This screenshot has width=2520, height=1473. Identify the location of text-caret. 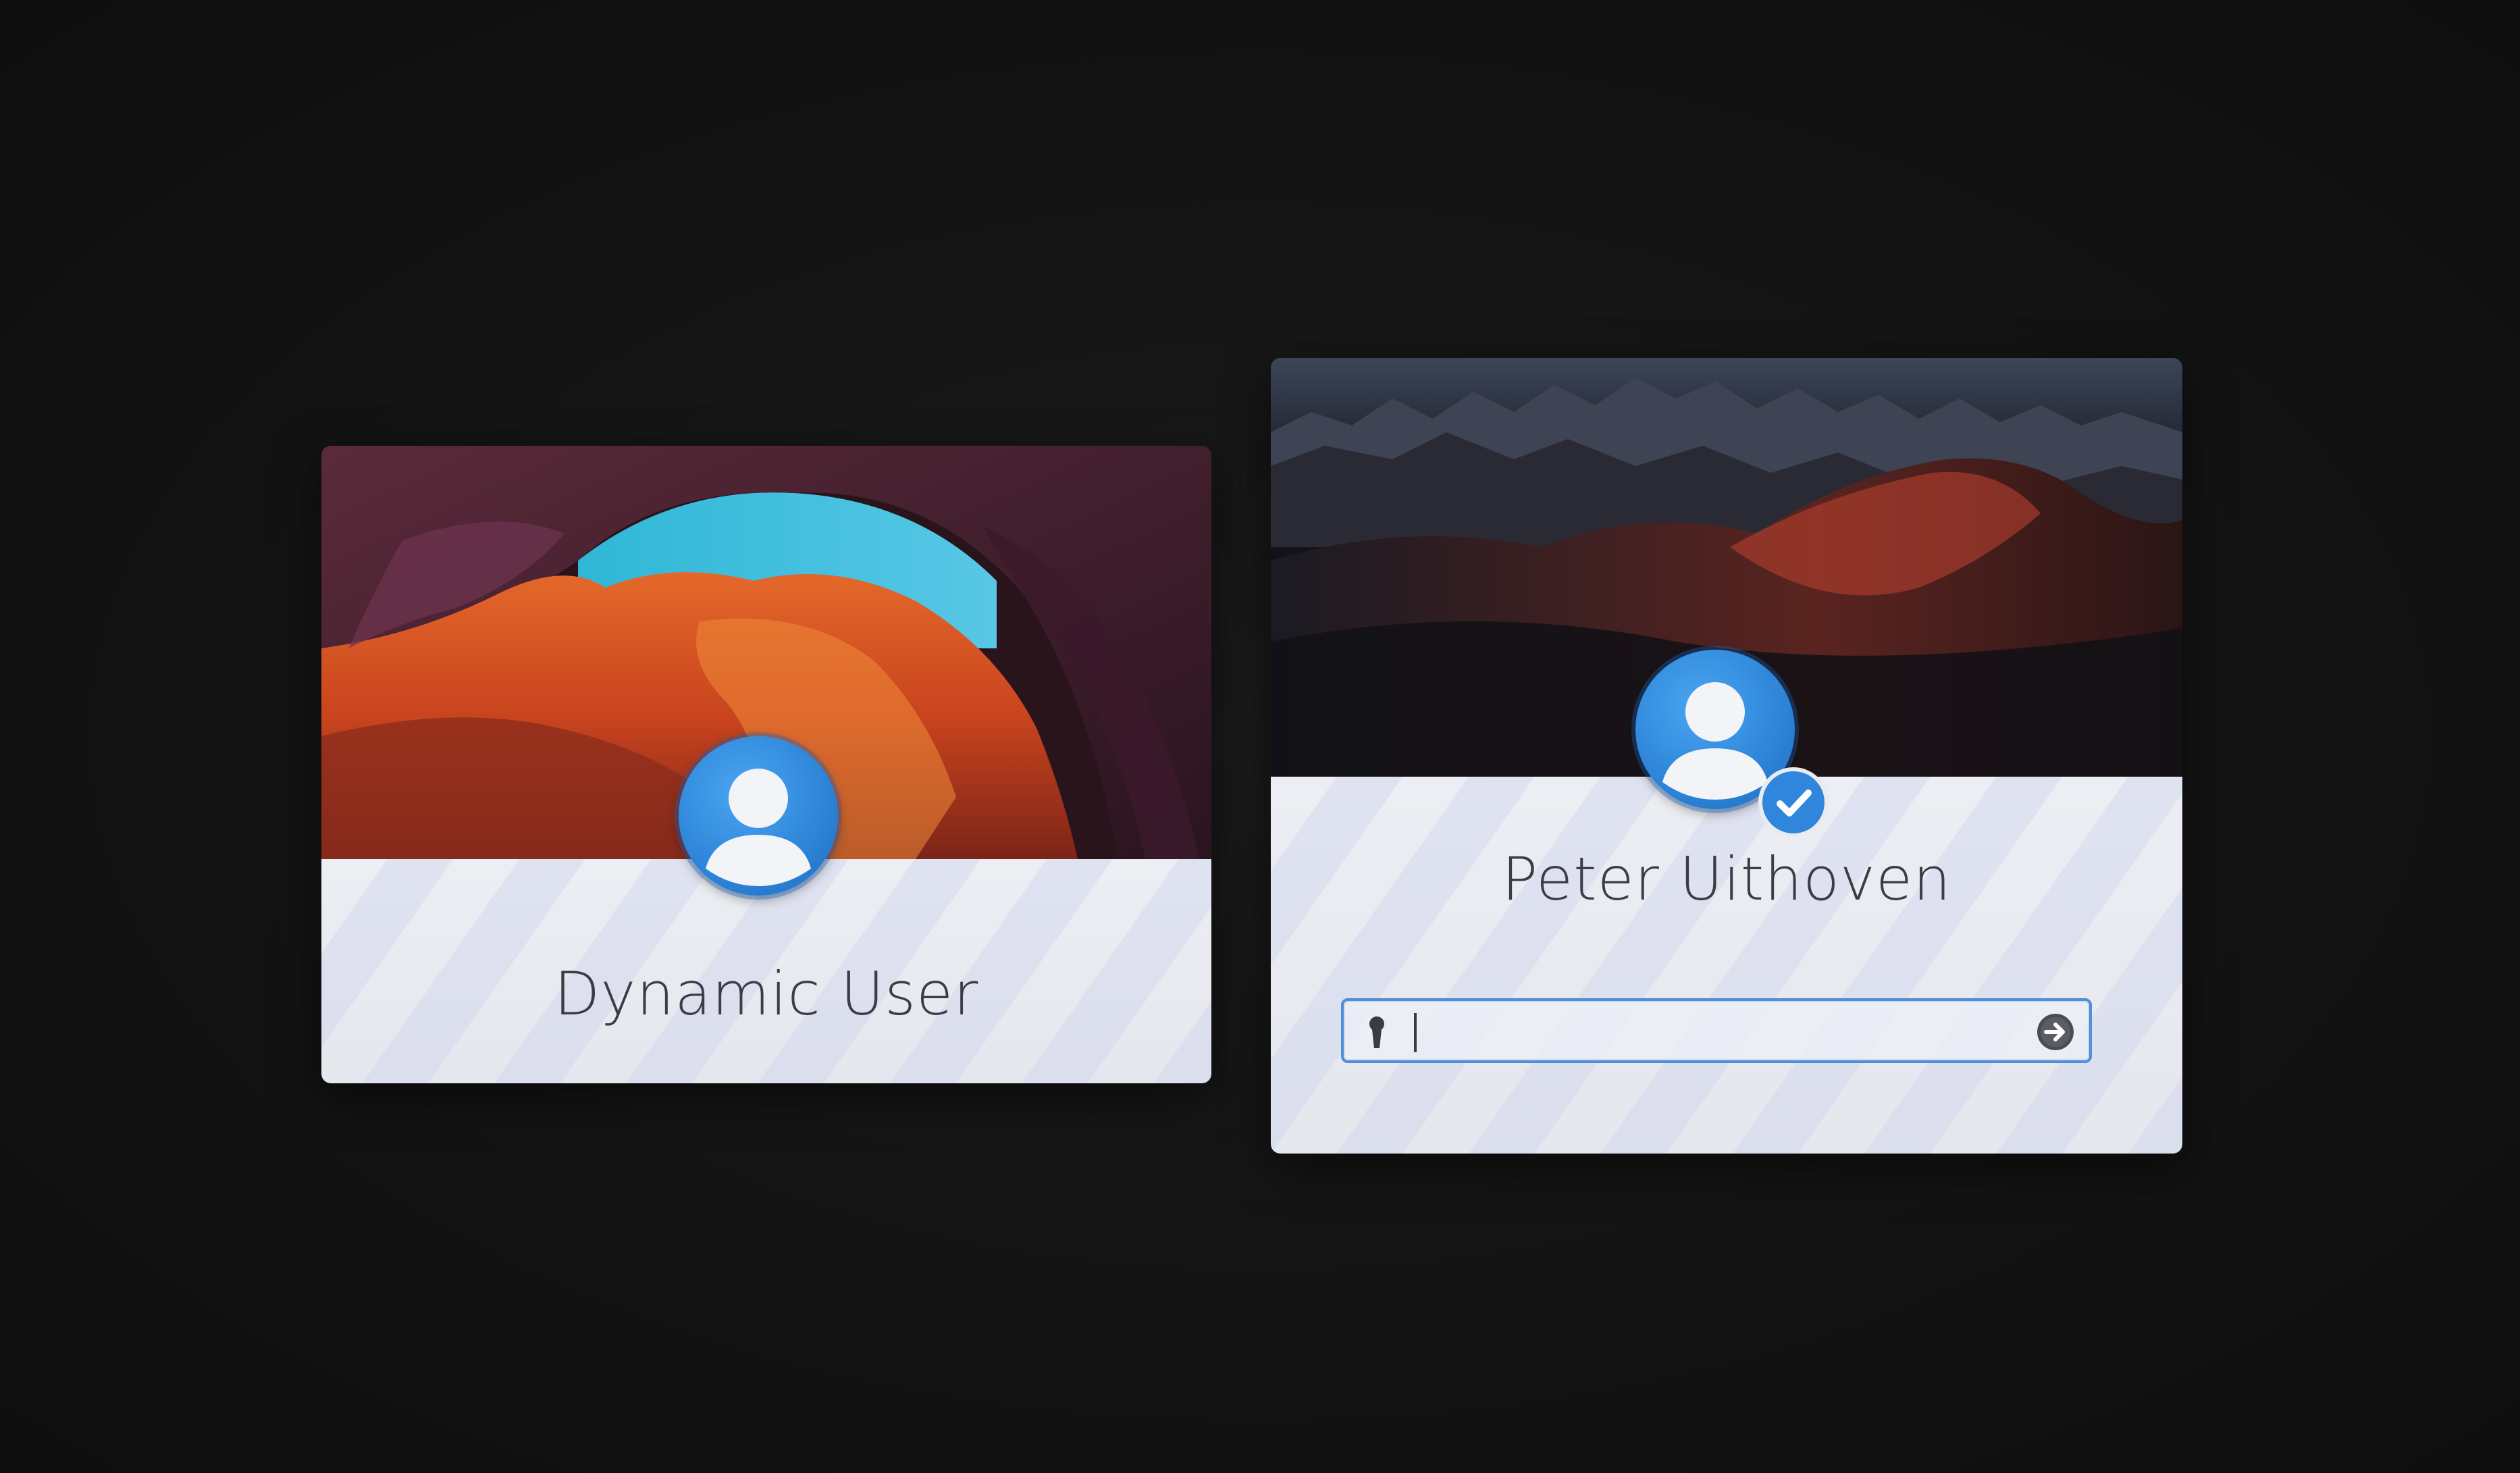
(1415, 1032).